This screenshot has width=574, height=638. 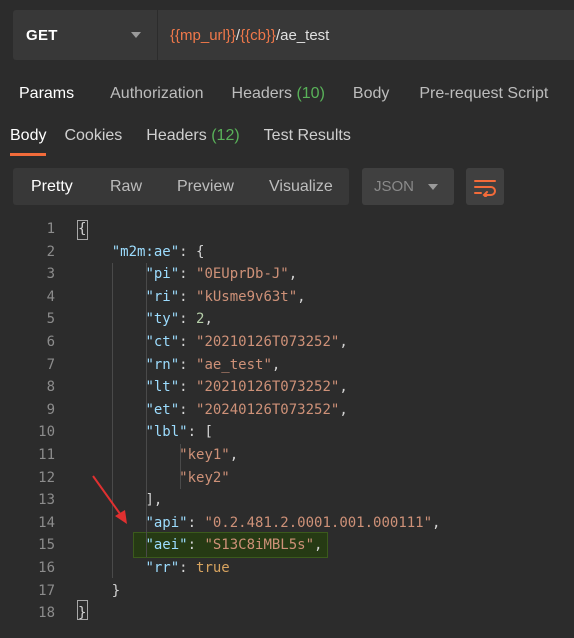 I want to click on view-preview-button: Preview, so click(x=205, y=187).